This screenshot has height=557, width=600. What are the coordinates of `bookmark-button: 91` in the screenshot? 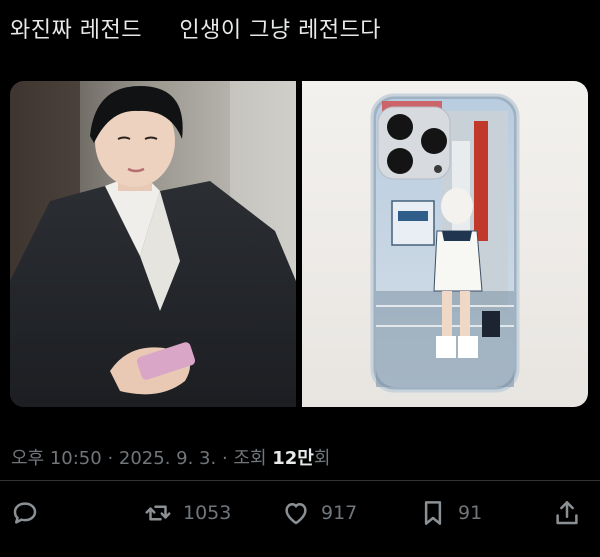 It's located at (450, 513).